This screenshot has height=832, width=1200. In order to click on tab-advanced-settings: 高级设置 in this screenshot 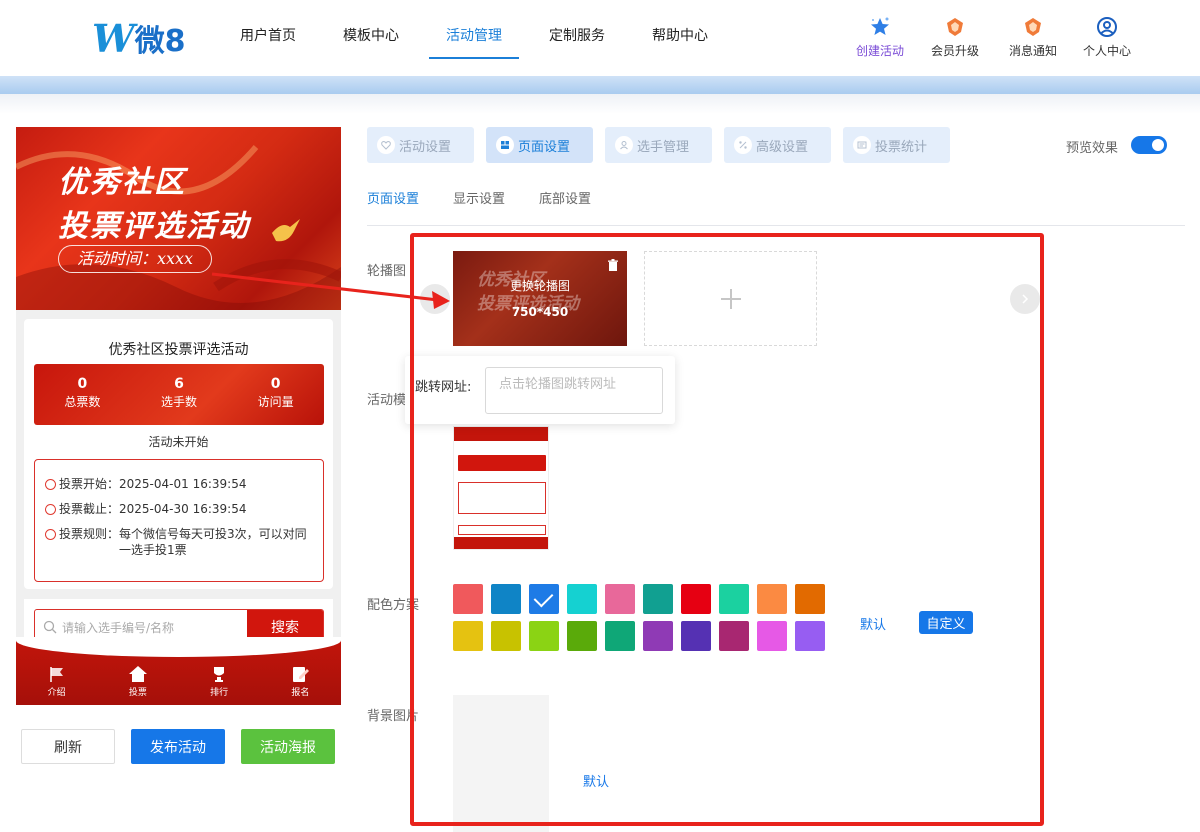, I will do `click(777, 145)`.